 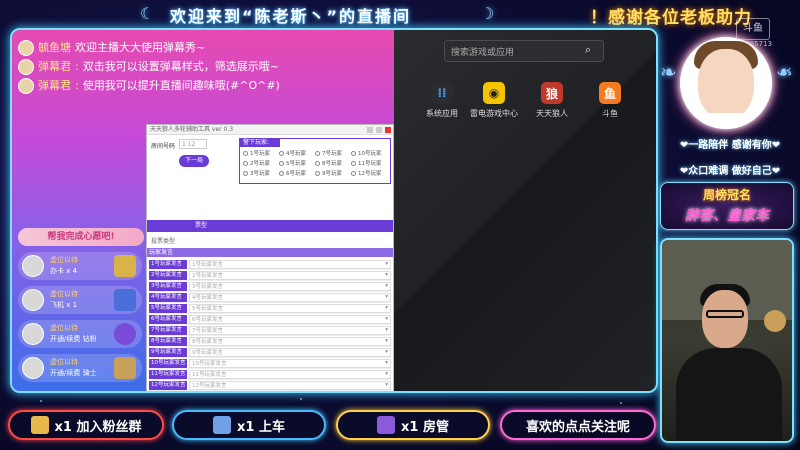 I want to click on douyu-icon: 鱼, so click(x=610, y=93).